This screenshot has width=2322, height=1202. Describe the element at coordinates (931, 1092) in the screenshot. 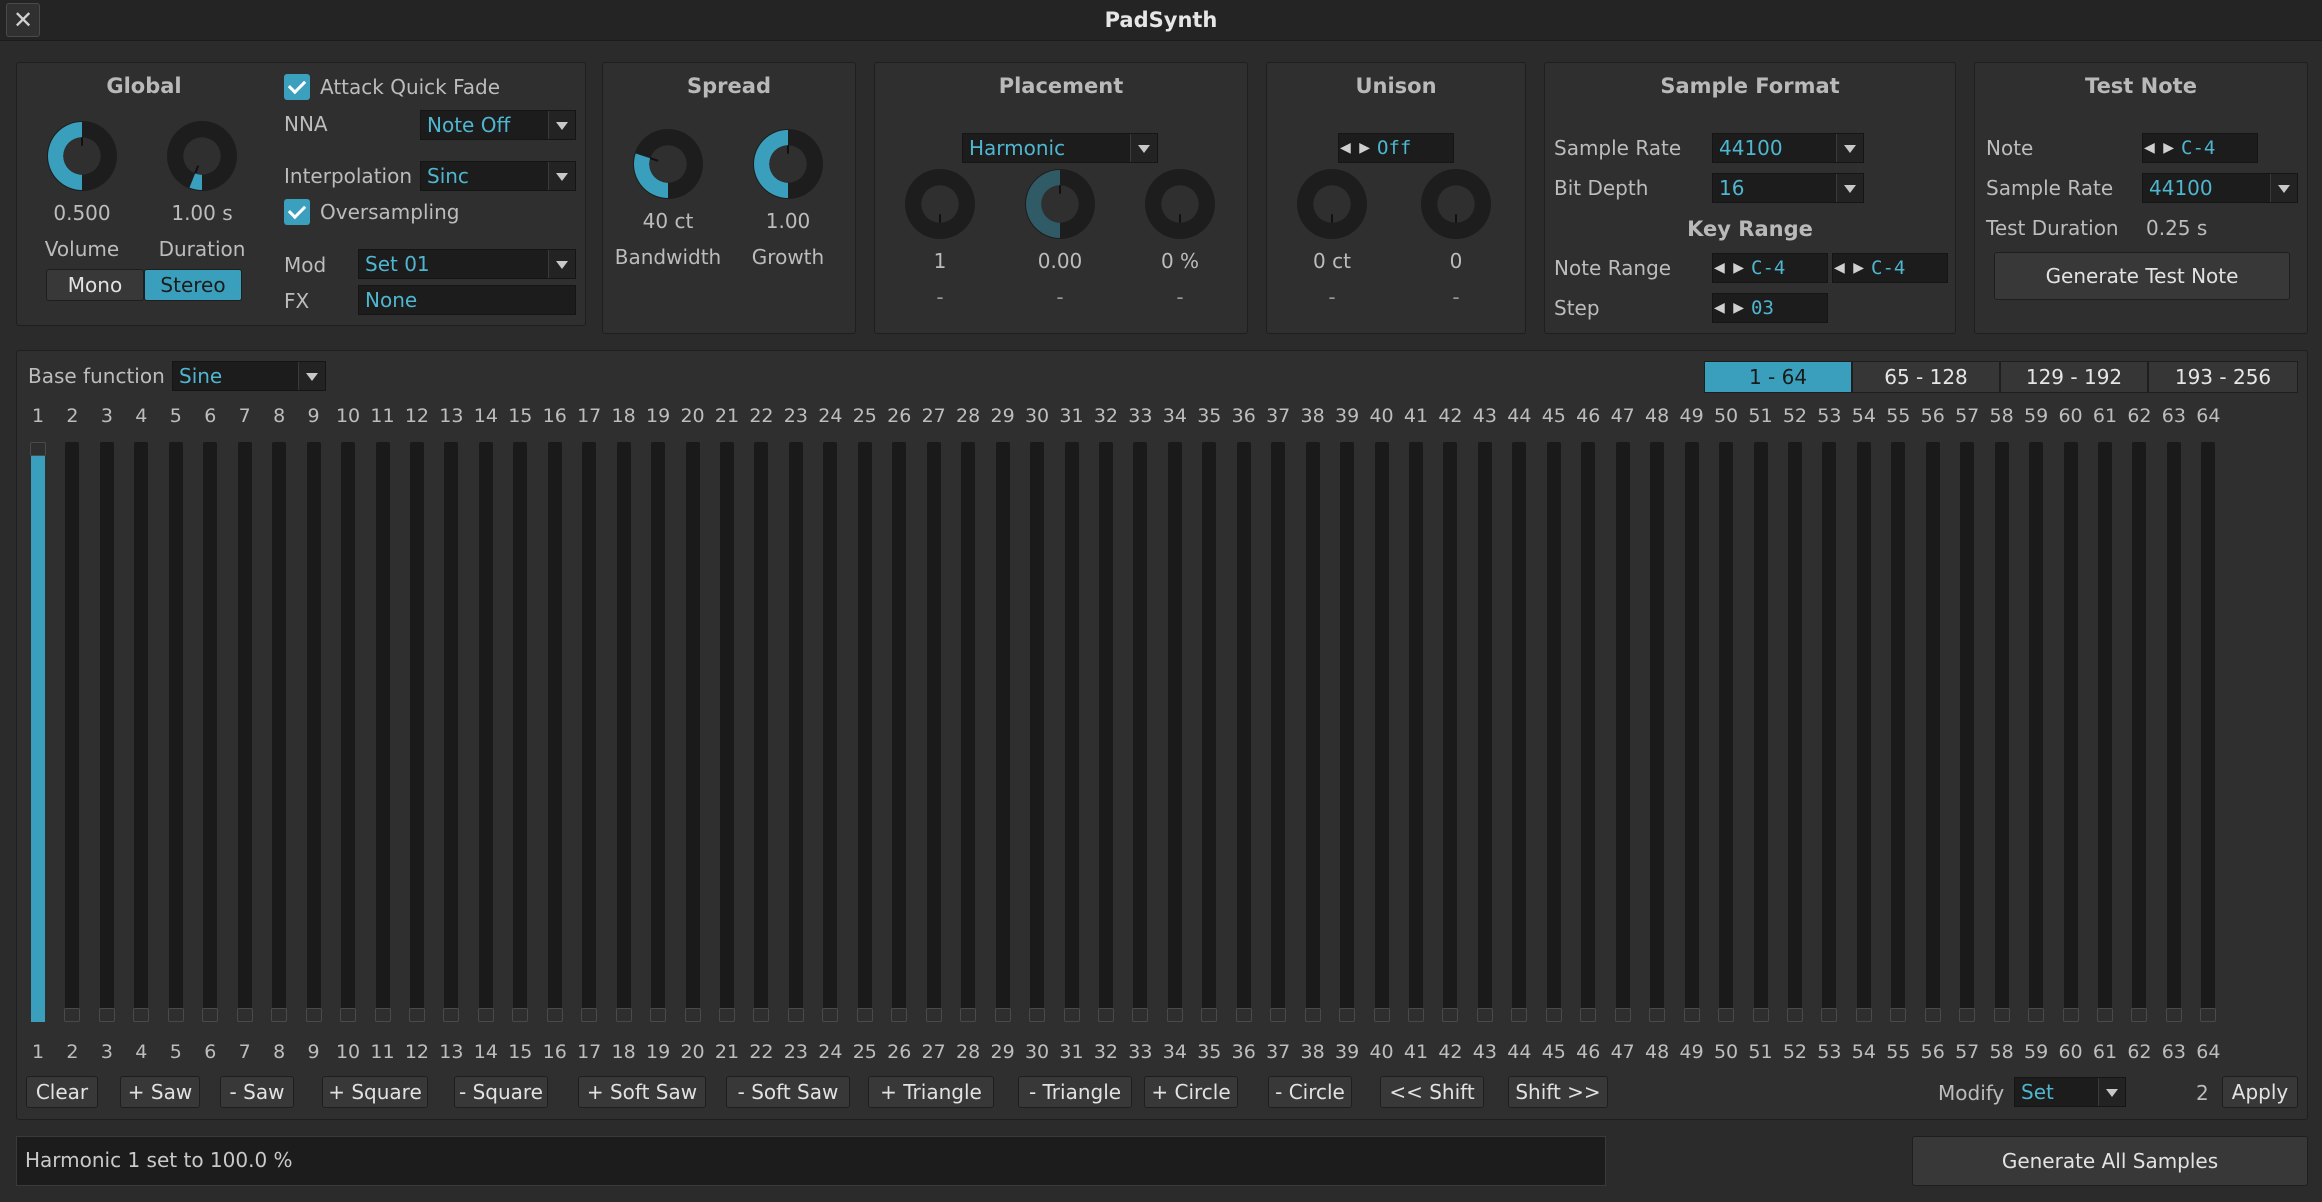

I see `plus-triangle-button: + Triangle` at that location.